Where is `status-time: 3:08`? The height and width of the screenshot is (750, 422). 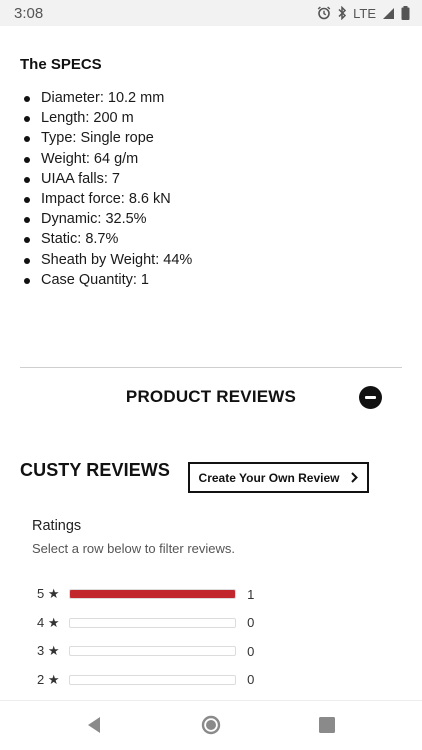
status-time: 3:08 is located at coordinates (29, 13).